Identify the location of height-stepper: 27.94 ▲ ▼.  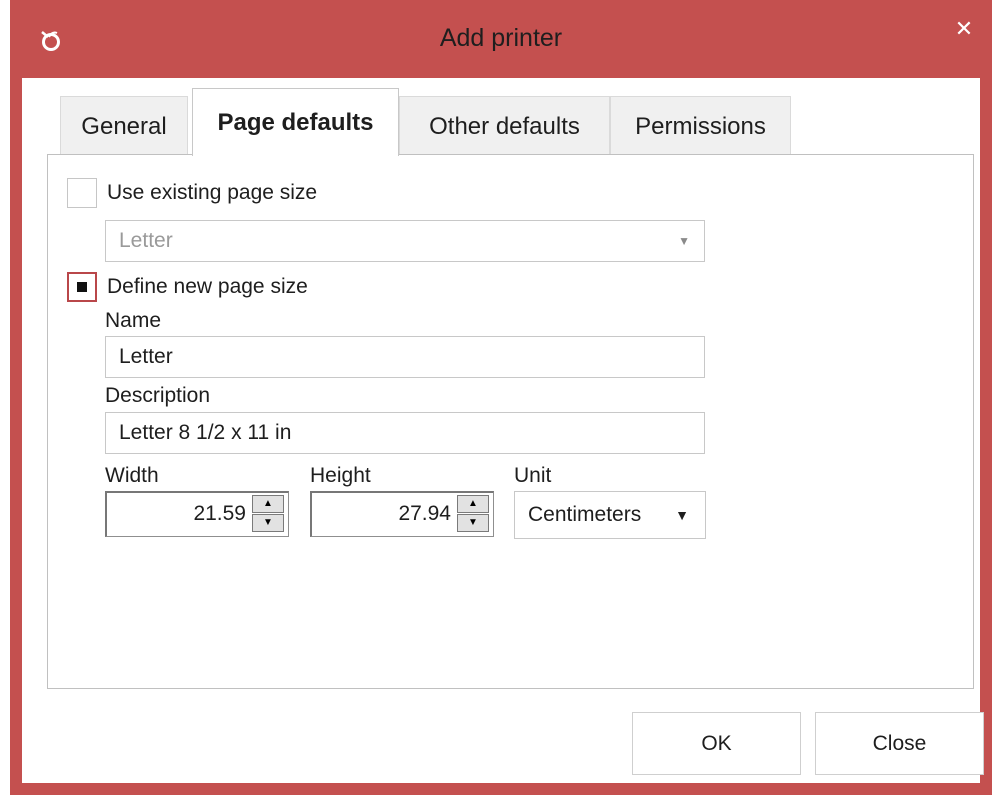
(402, 514).